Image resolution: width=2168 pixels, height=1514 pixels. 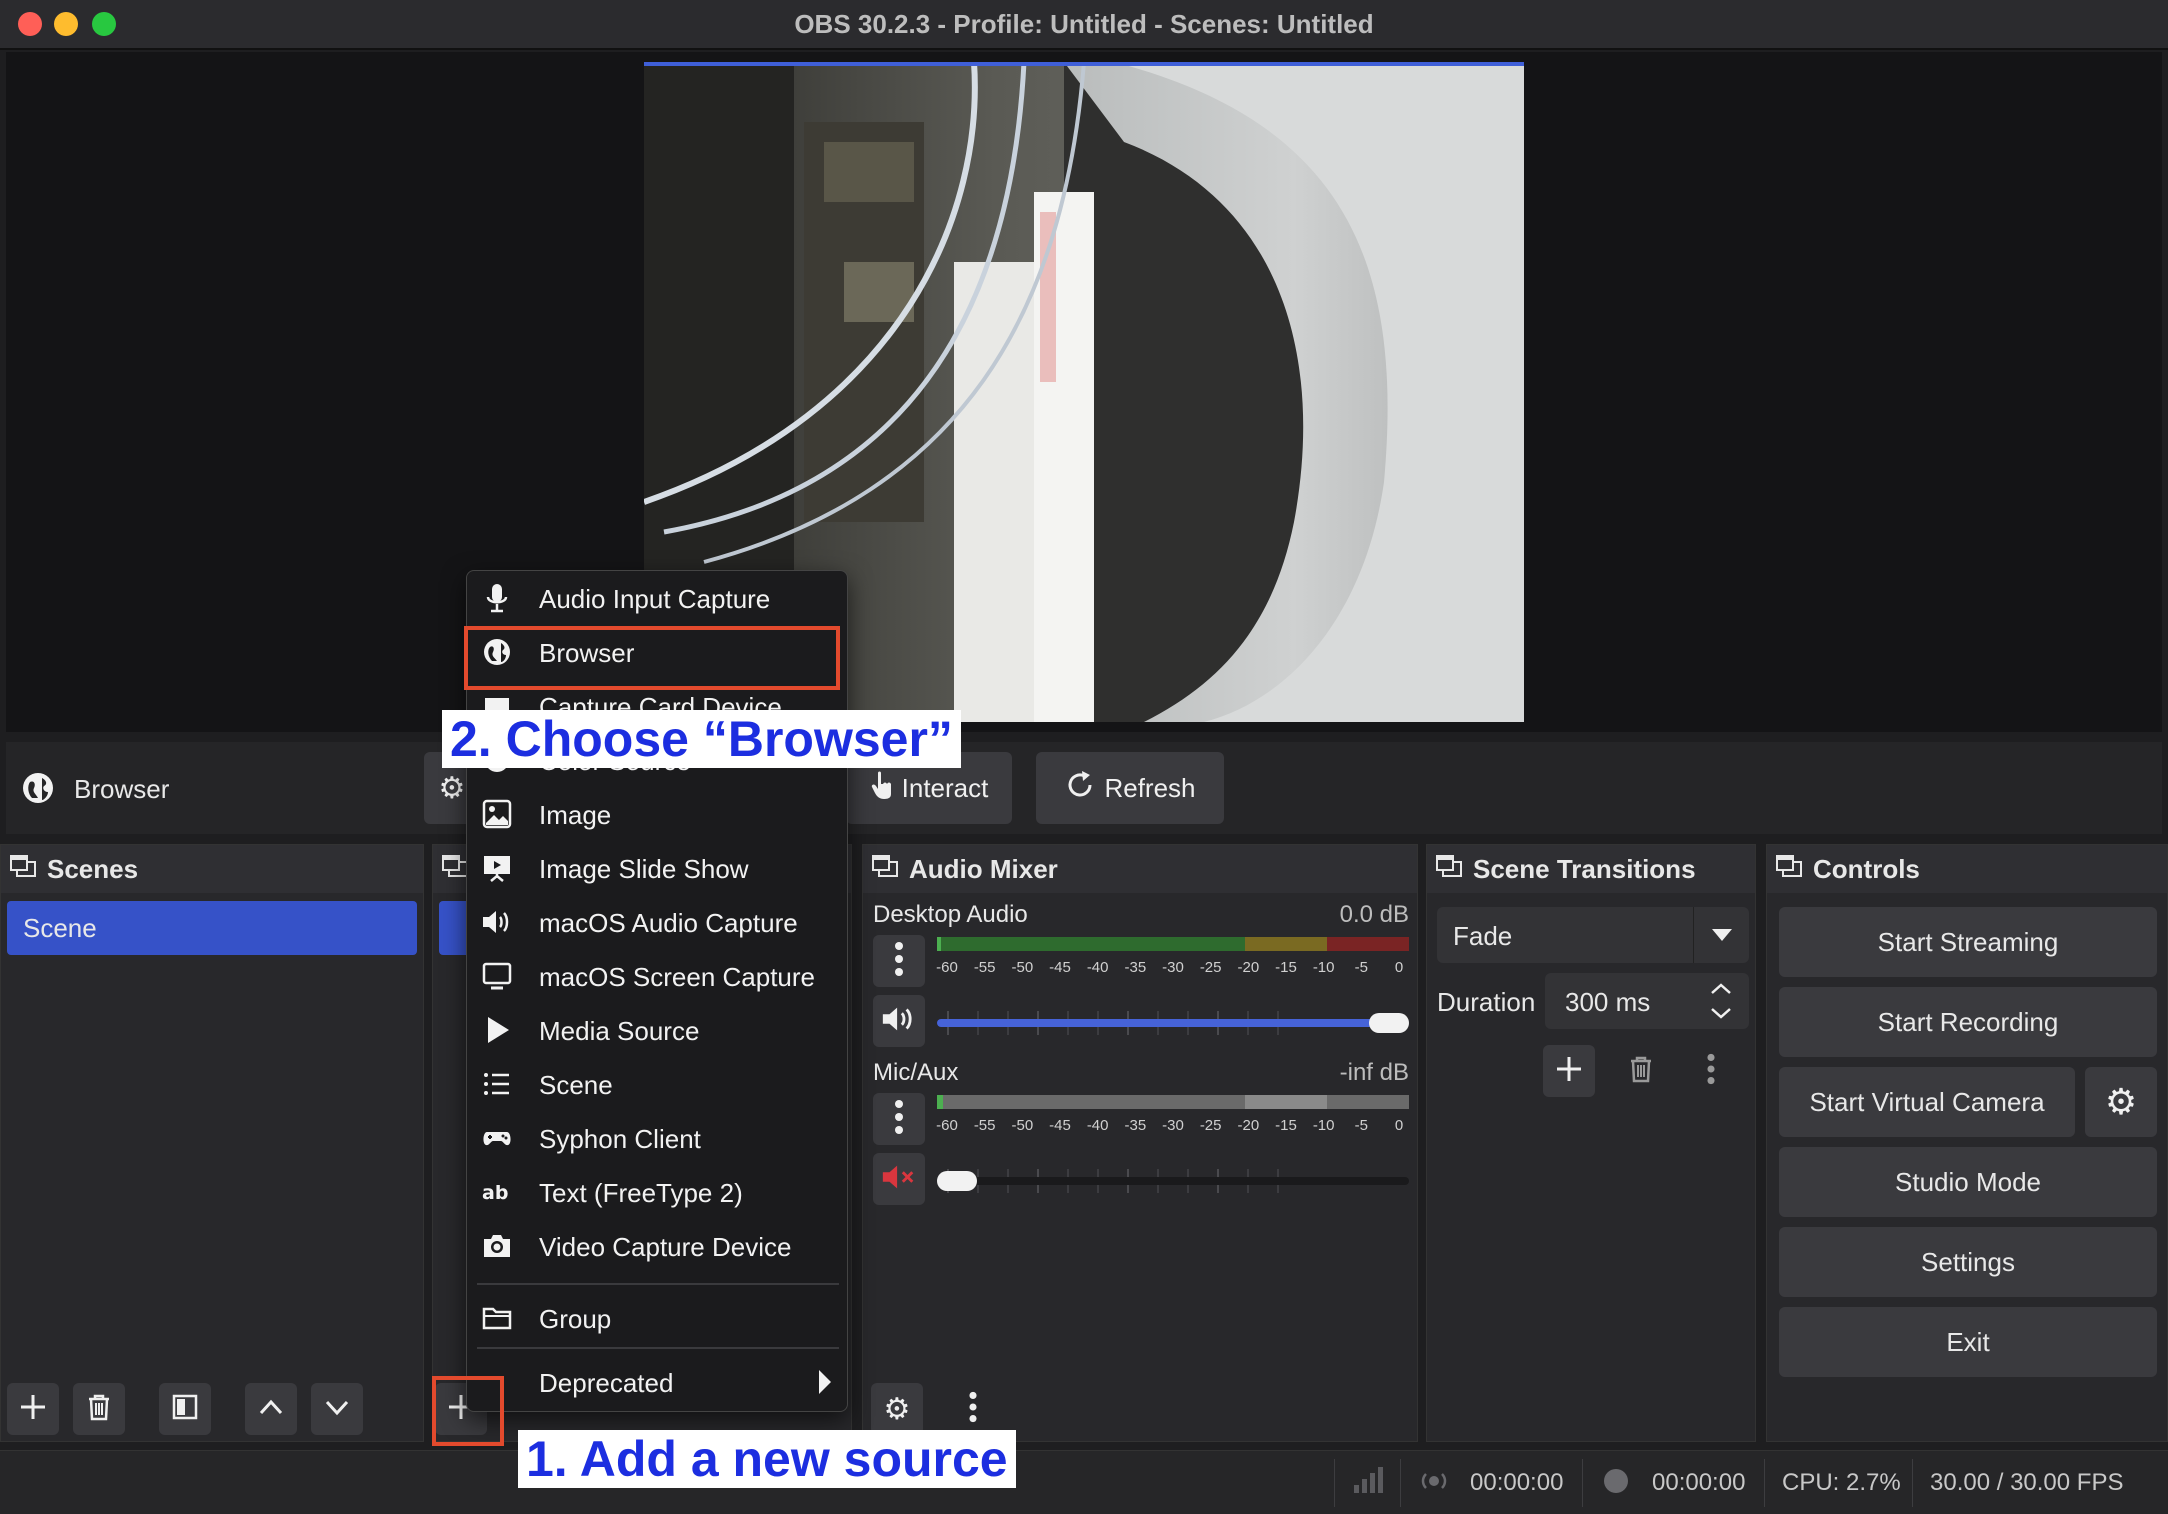 I want to click on menu-item-label: Deprecated, so click(x=606, y=1383).